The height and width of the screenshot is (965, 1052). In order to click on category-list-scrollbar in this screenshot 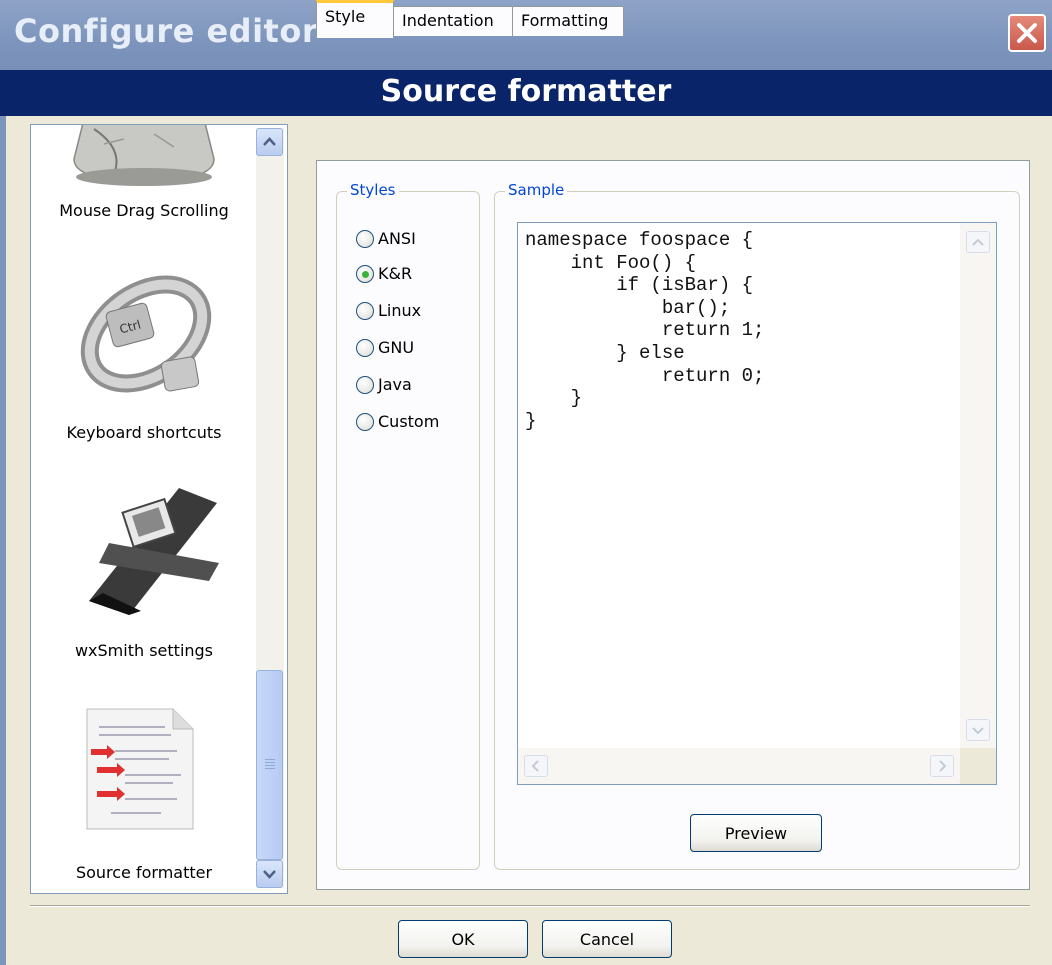, I will do `click(270, 508)`.